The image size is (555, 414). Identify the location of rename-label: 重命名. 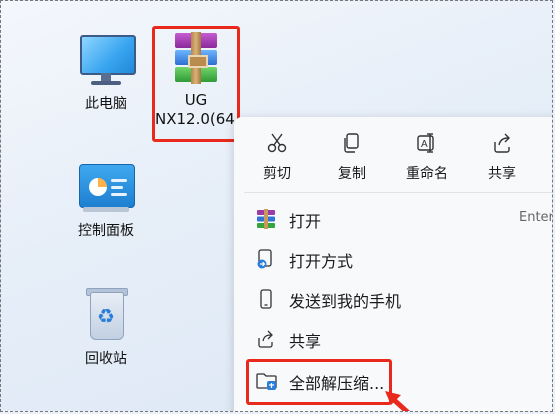
(427, 174).